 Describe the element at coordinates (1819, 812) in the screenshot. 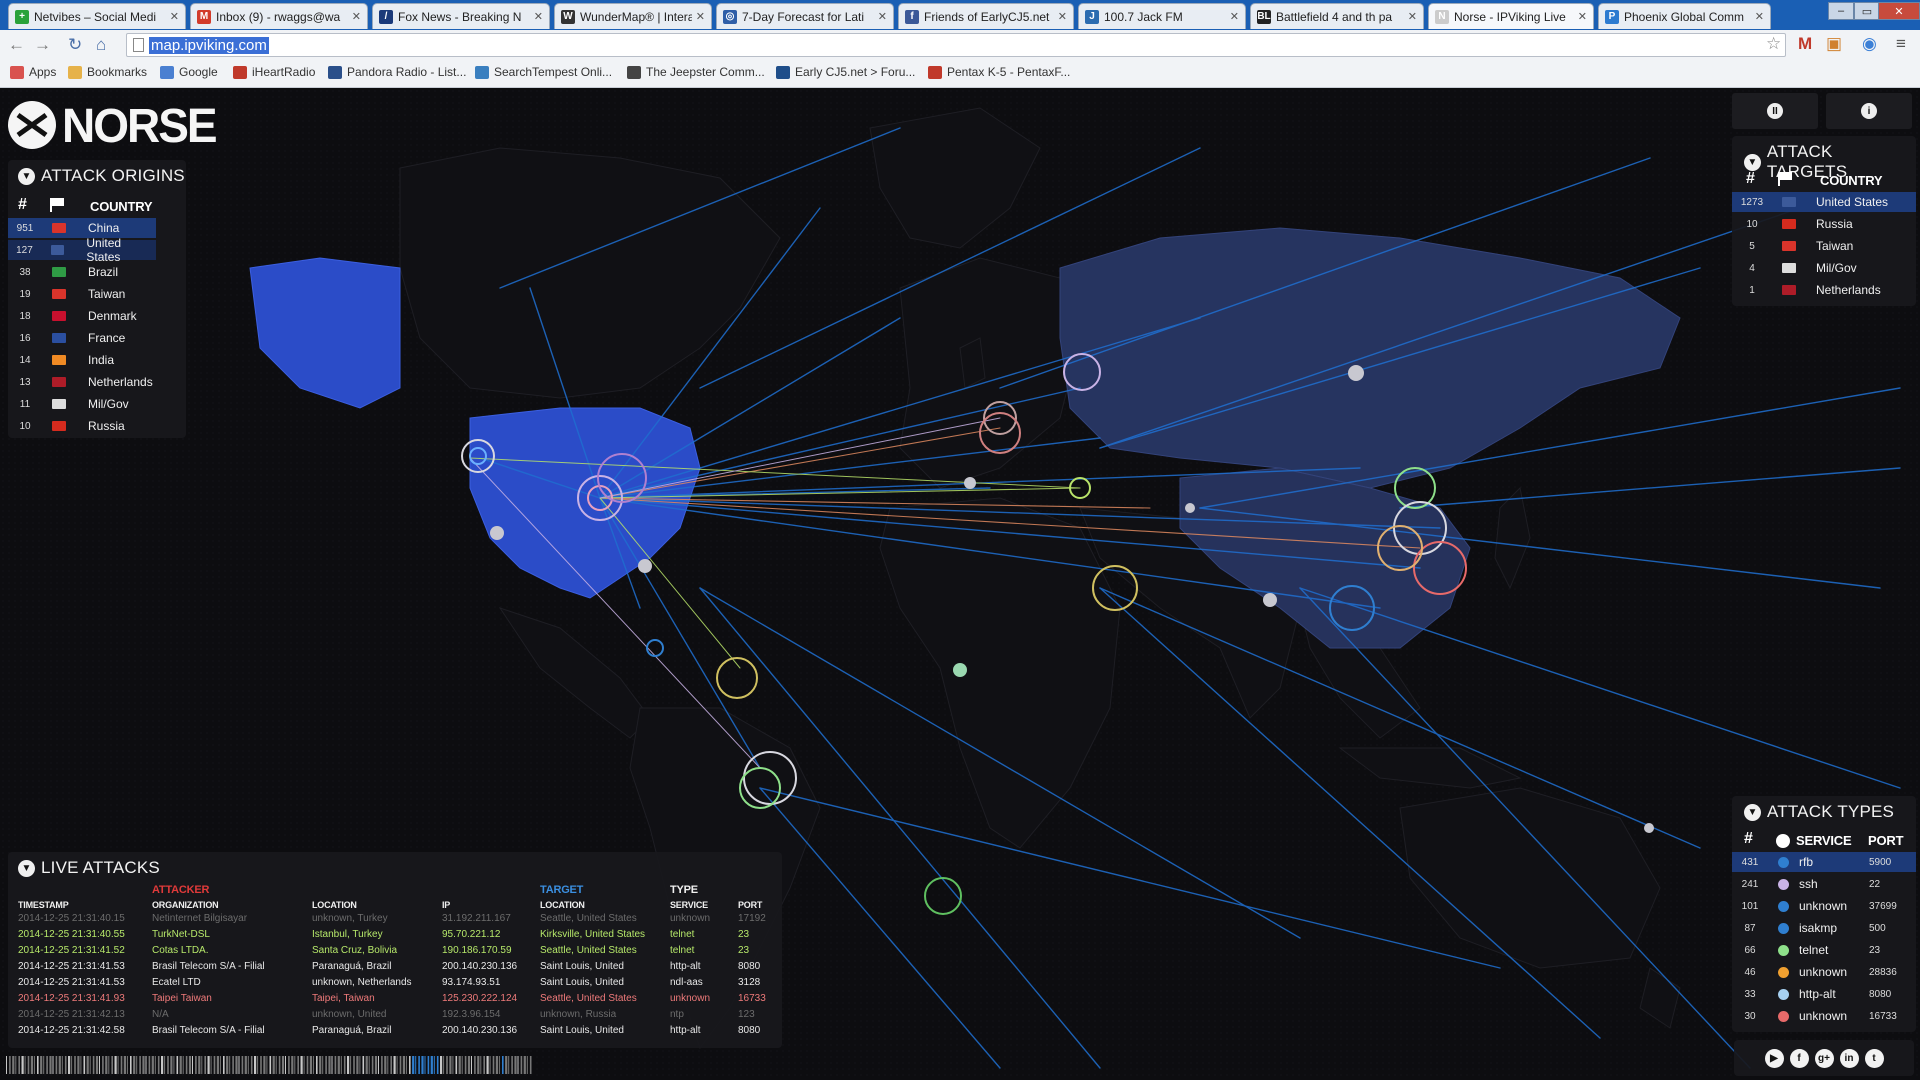

I see `attack-types-title: ▼ ATTACK TYPES` at that location.